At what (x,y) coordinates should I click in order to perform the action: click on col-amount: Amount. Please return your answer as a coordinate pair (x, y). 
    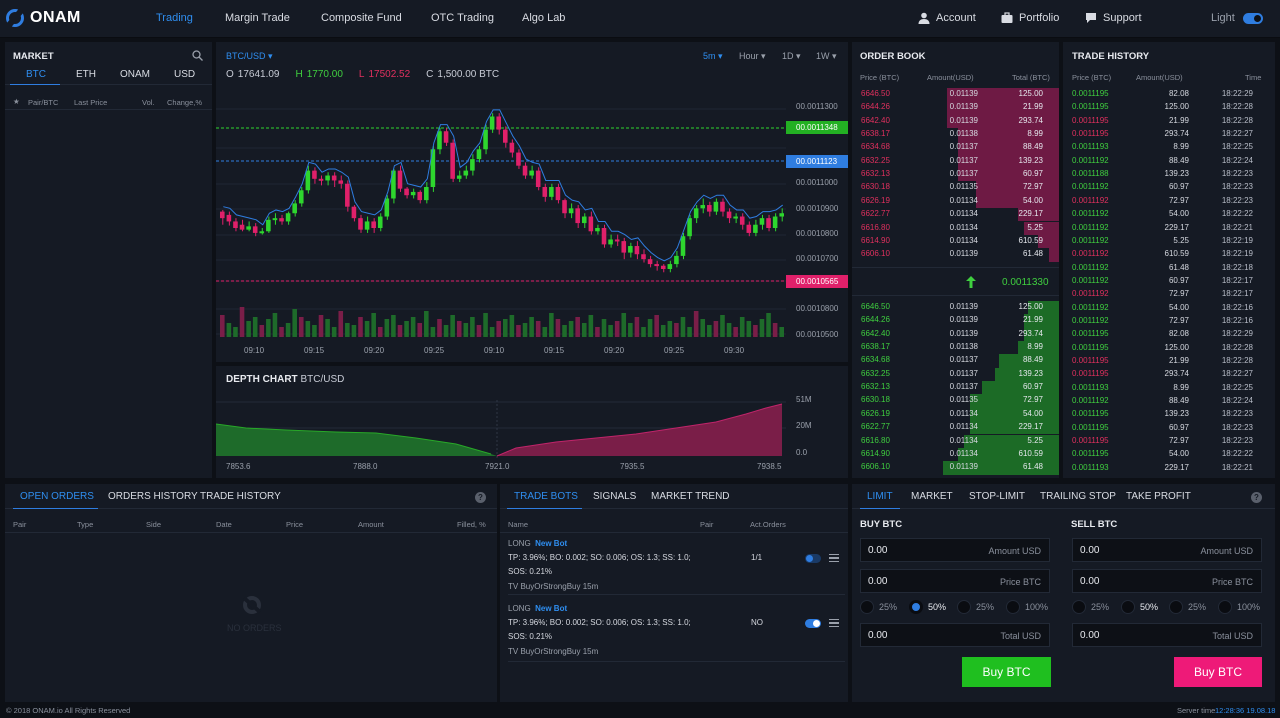
    Looking at the image, I should click on (371, 524).